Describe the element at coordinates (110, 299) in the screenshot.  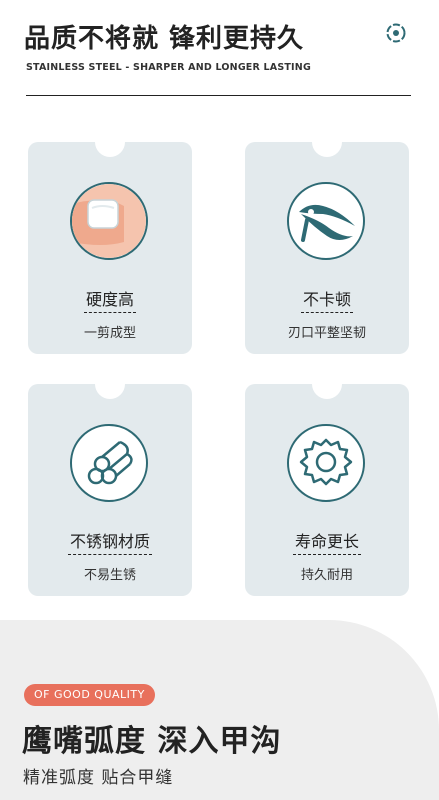
I see `feature-label: 硬度高` at that location.